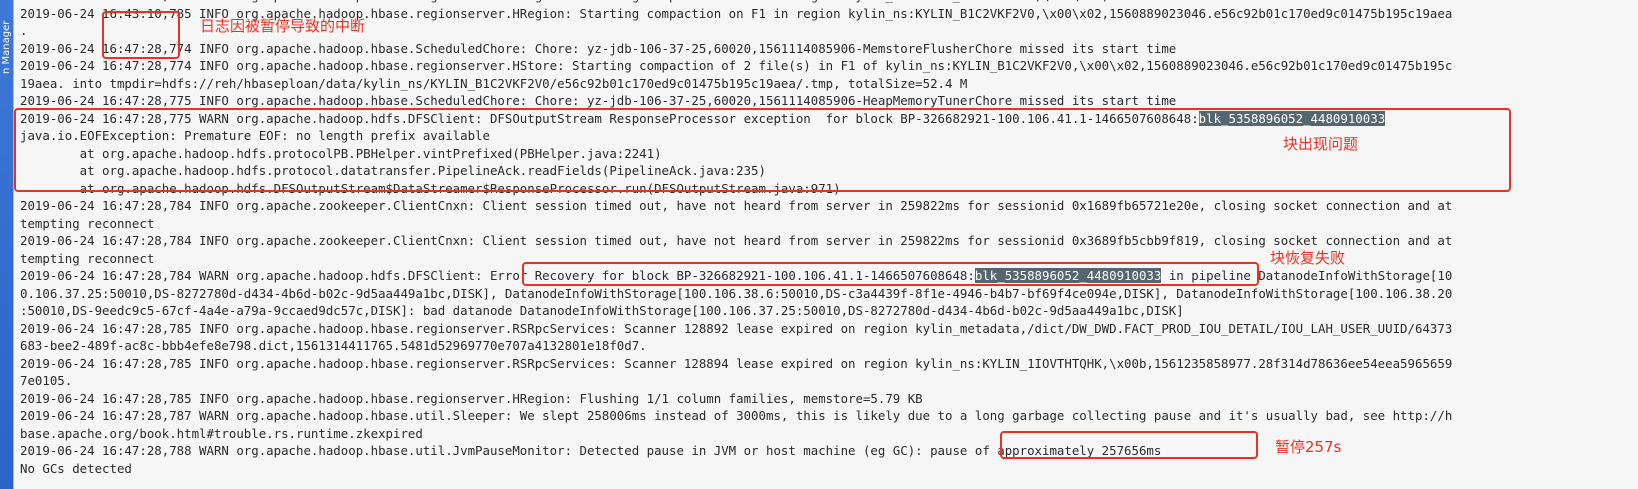 The height and width of the screenshot is (489, 1638). I want to click on pause-duration-note: 暂停257s, so click(1308, 447).